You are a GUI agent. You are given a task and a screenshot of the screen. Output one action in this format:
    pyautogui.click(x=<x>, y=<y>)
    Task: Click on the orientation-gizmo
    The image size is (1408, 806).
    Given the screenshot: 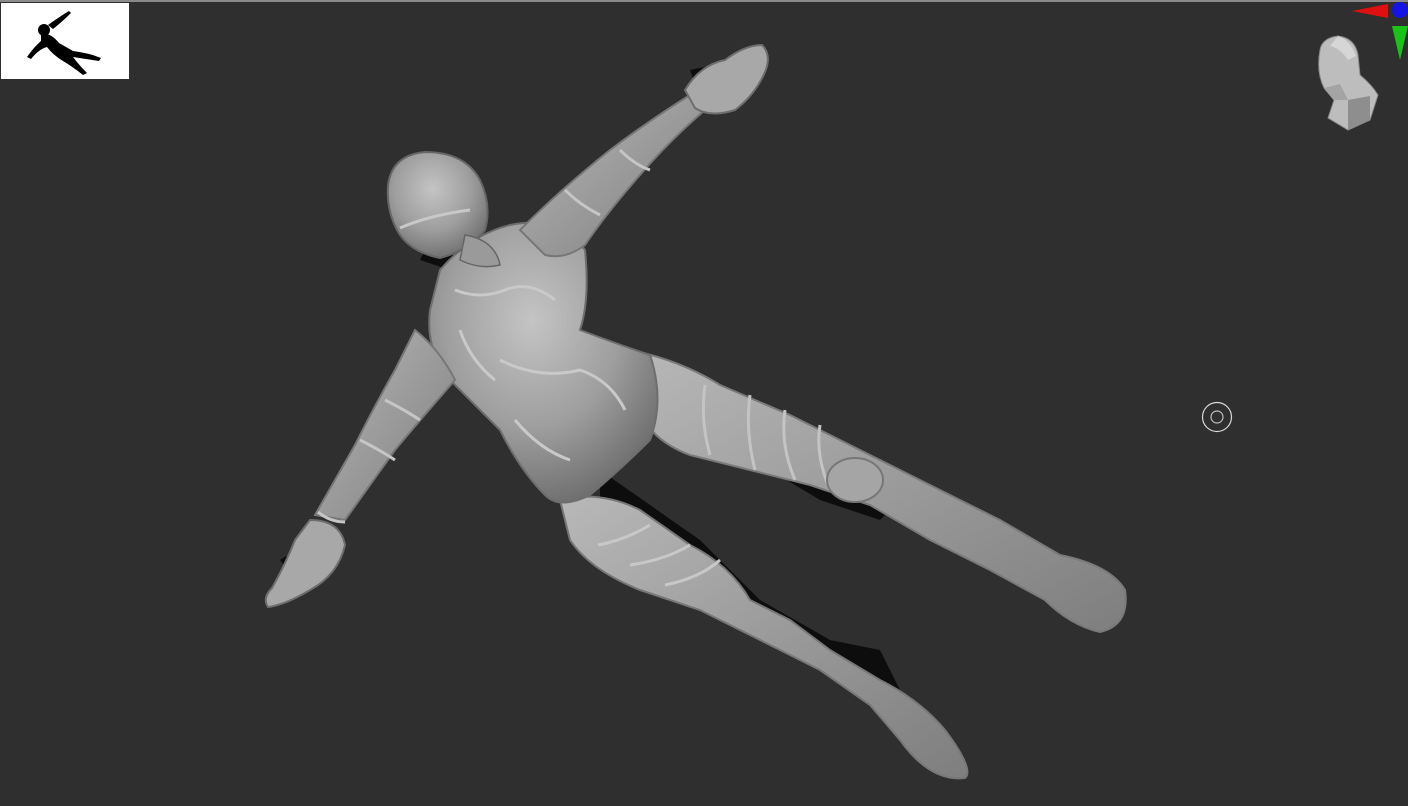 What is the action you would take?
    pyautogui.click(x=1354, y=70)
    